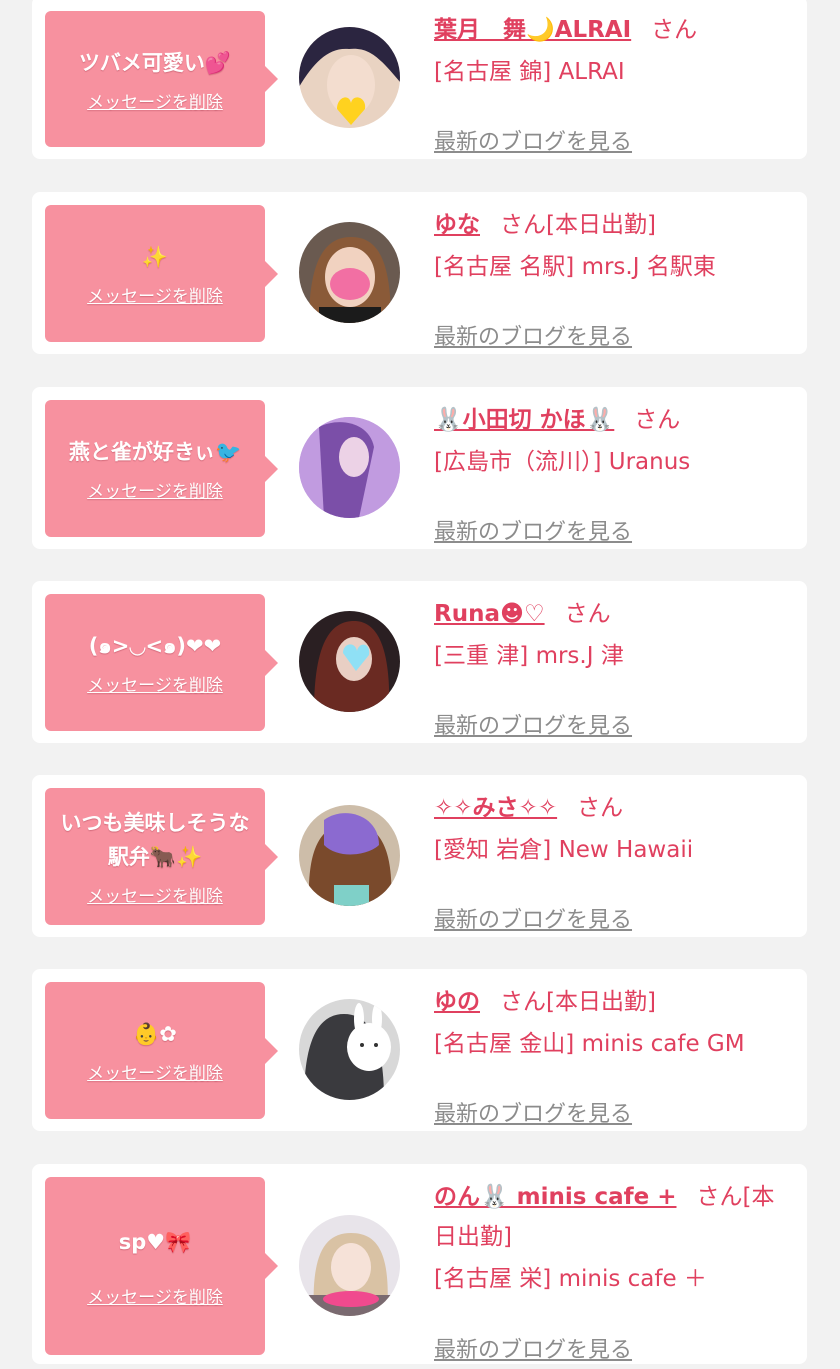  What do you see at coordinates (161, 79) in the screenshot?
I see `message-bubble: ツバメ可愛い💕 メッセージを削除` at bounding box center [161, 79].